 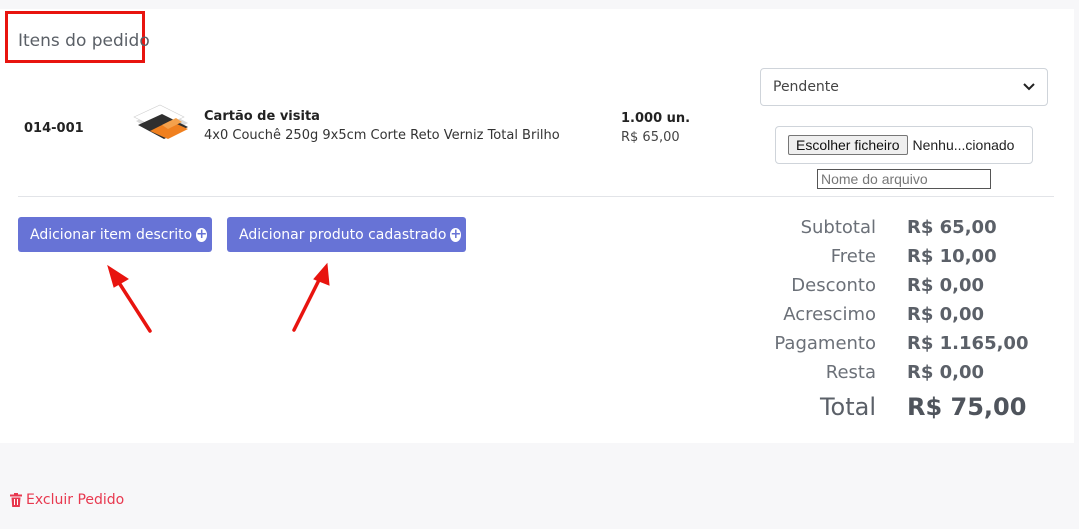 What do you see at coordinates (890, 260) in the screenshot?
I see `summary-row-shipping: Frete R$ 10,00` at bounding box center [890, 260].